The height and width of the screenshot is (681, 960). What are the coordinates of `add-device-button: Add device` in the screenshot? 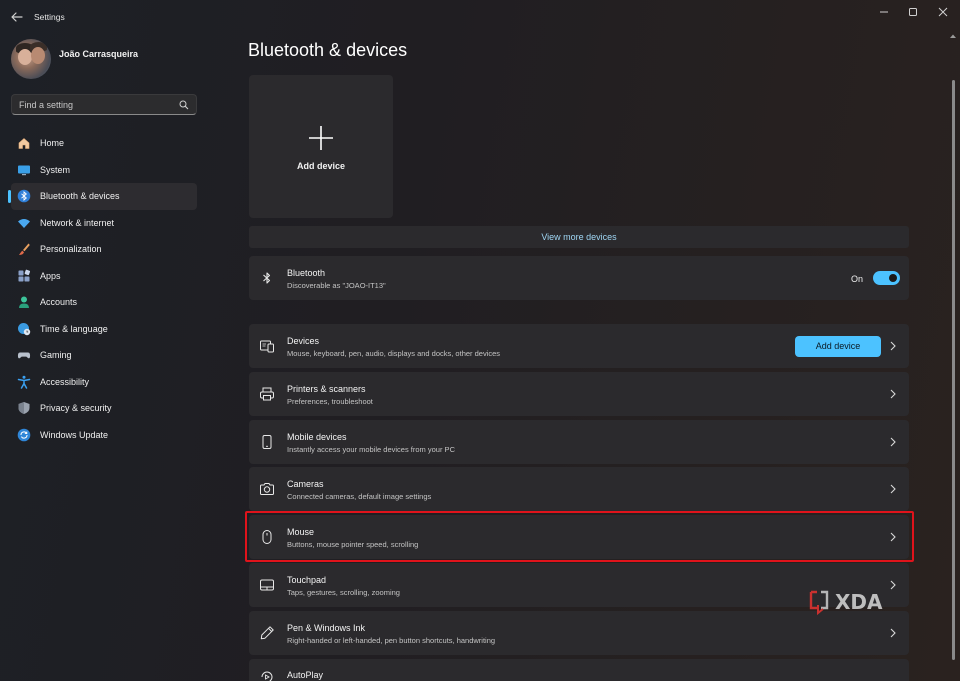 It's located at (838, 346).